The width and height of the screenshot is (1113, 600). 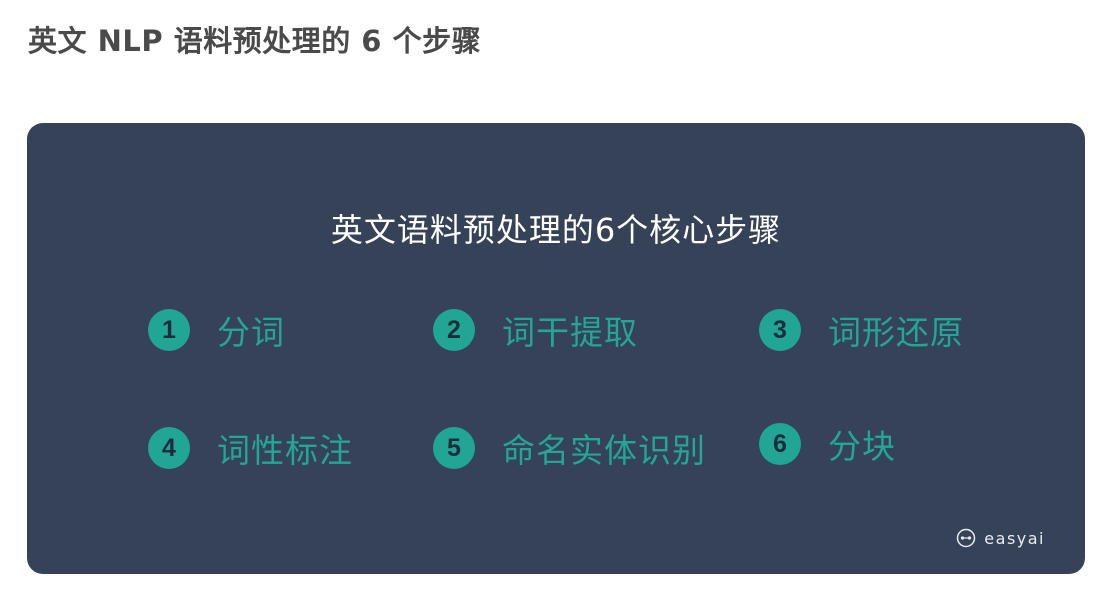 I want to click on step-item-6: 6 分块, so click(x=827, y=444).